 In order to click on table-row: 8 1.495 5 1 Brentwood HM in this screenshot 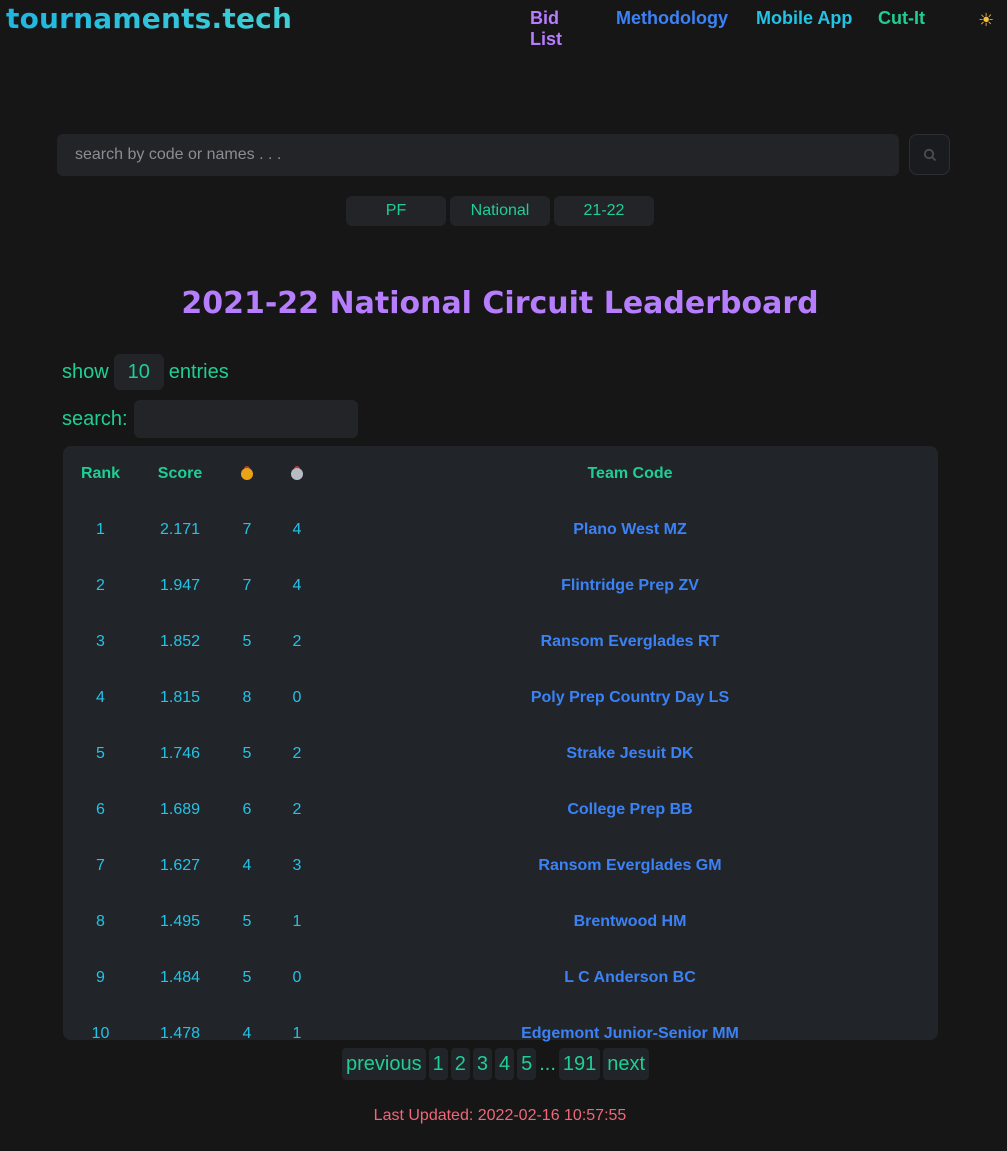, I will do `click(500, 922)`.